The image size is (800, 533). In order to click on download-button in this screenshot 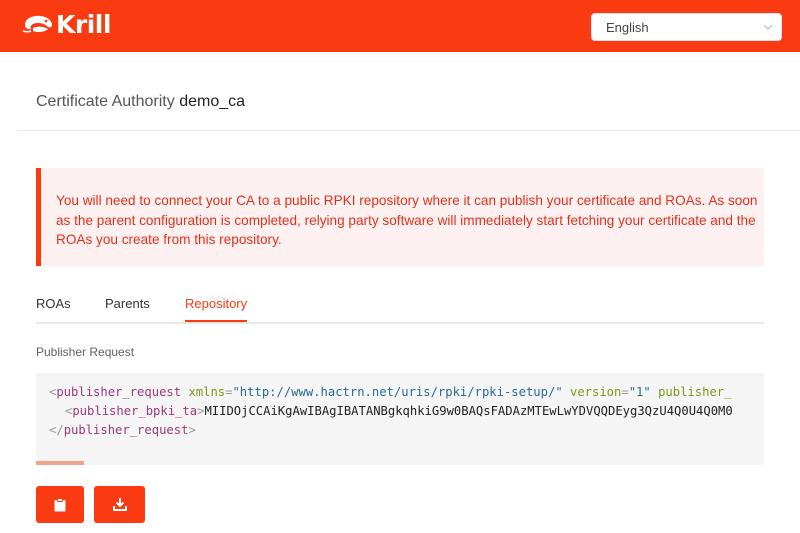, I will do `click(119, 504)`.